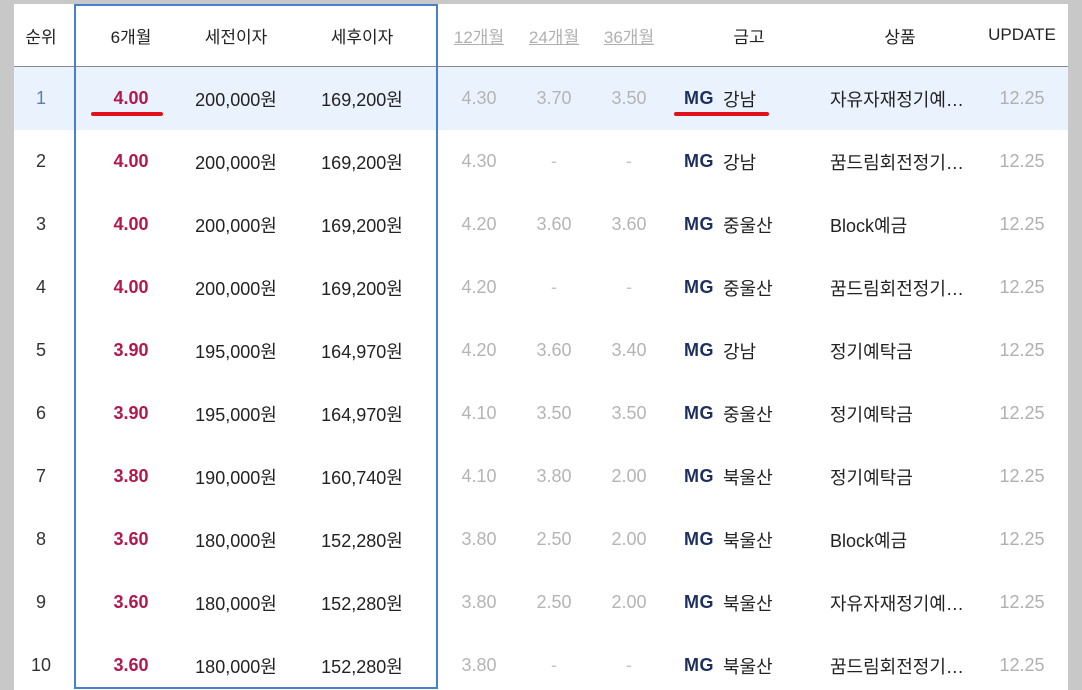 The image size is (1082, 690). Describe the element at coordinates (40, 287) in the screenshot. I see `rank-cell: 4` at that location.